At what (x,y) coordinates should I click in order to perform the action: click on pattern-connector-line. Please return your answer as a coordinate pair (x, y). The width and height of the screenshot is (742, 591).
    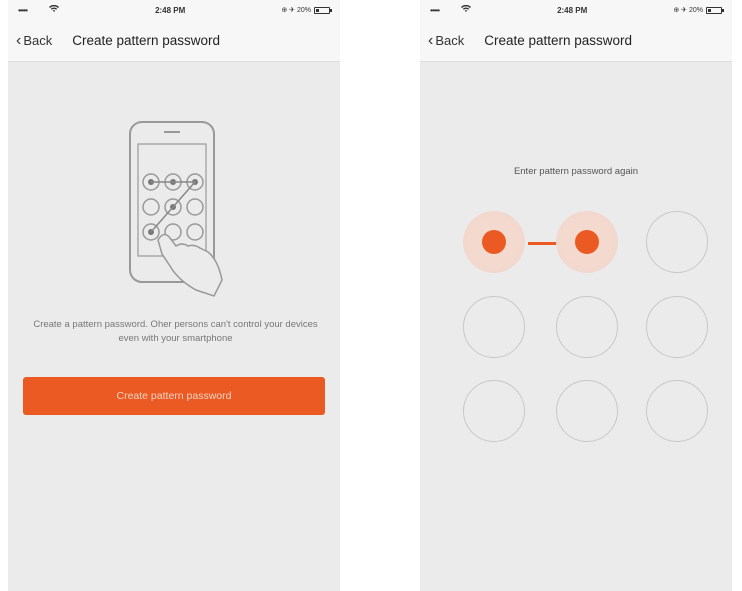
    Looking at the image, I should click on (543, 243).